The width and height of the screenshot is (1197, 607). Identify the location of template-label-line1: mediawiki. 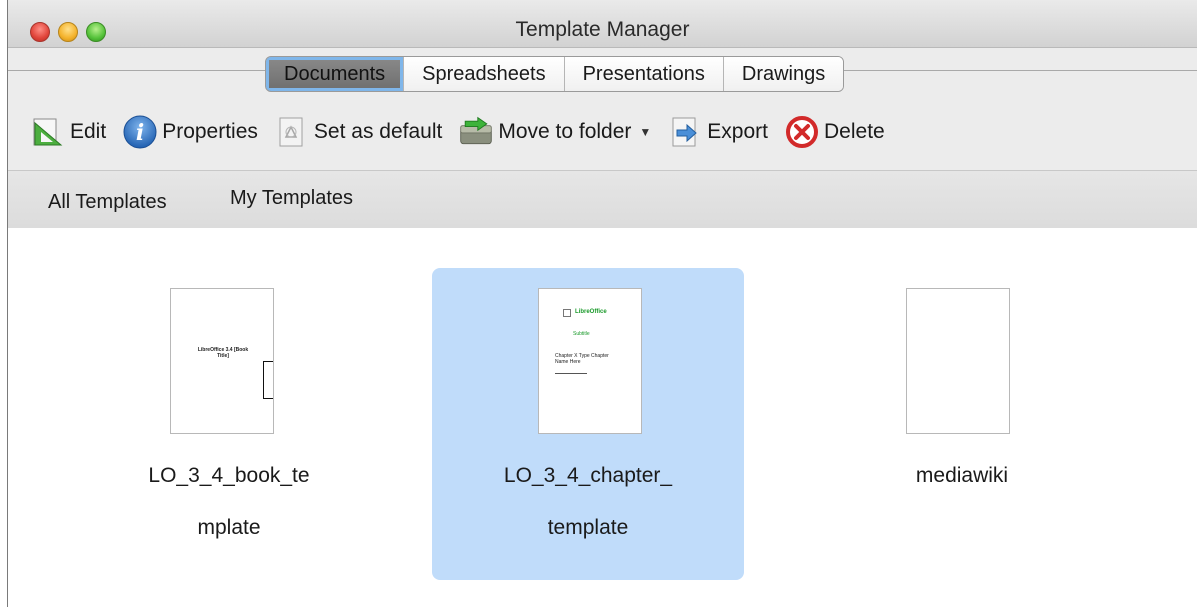
(962, 475).